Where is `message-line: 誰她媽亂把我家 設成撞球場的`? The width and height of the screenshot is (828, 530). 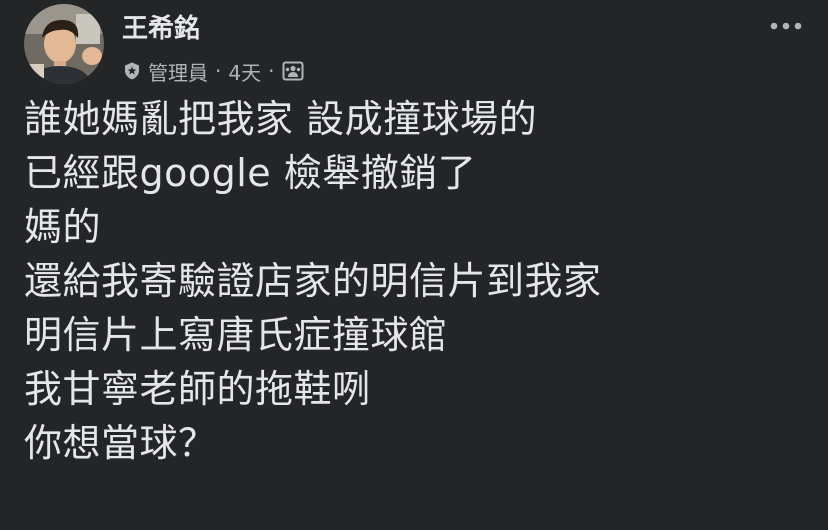
message-line: 誰她媽亂把我家 設成撞球場的 is located at coordinates (281, 119).